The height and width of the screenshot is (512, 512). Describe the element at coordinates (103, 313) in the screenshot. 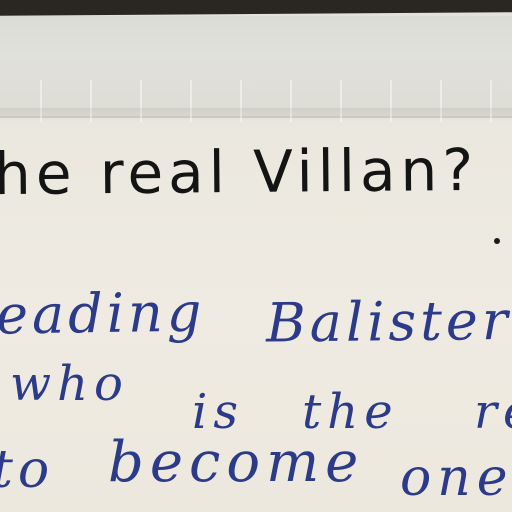

I see `handwriting-word: eading` at that location.